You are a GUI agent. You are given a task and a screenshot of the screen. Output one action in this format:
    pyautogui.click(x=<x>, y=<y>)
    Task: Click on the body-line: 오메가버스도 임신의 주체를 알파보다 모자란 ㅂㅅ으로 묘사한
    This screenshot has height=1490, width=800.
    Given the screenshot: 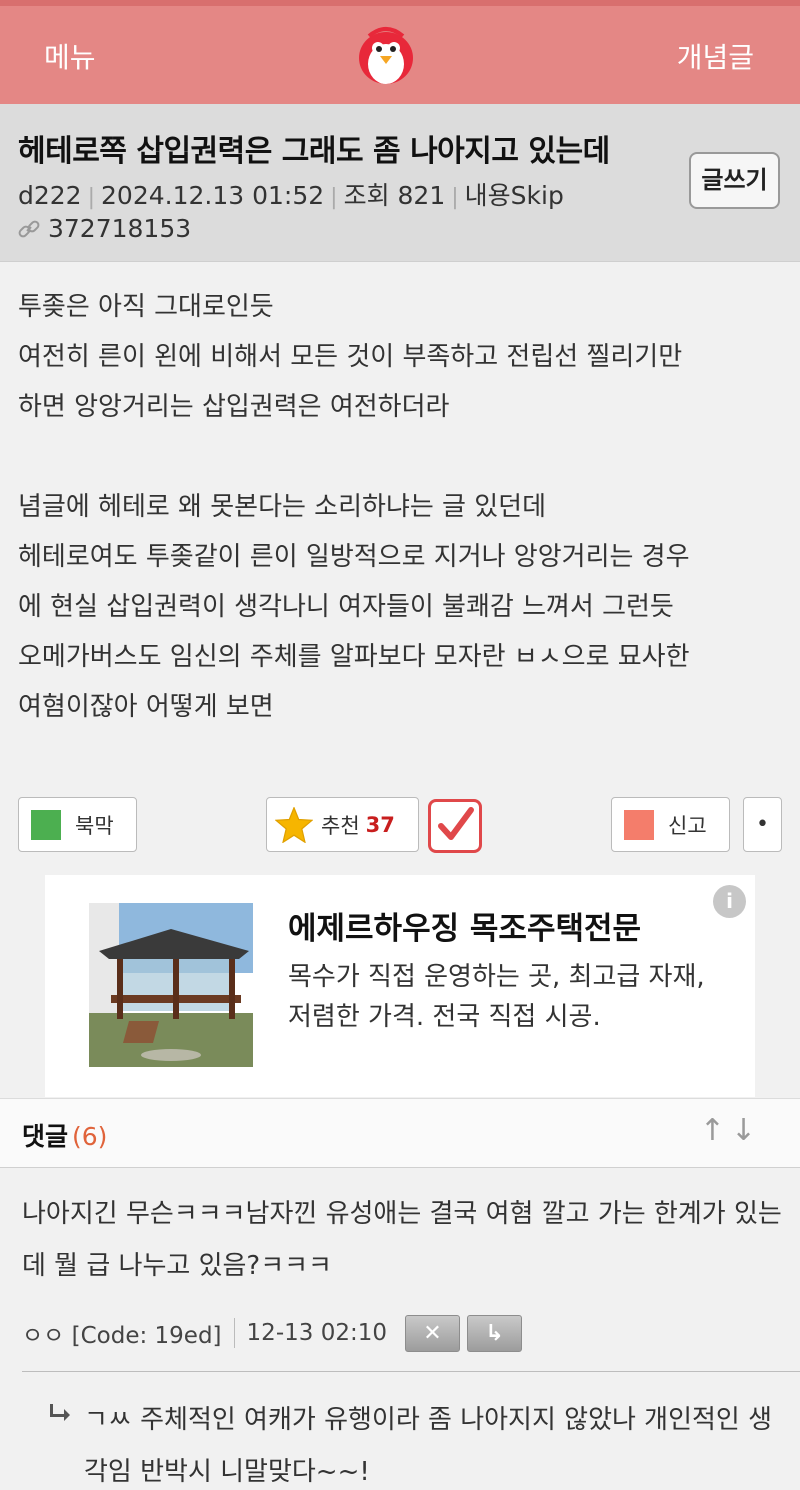 What is the action you would take?
    pyautogui.click(x=354, y=657)
    